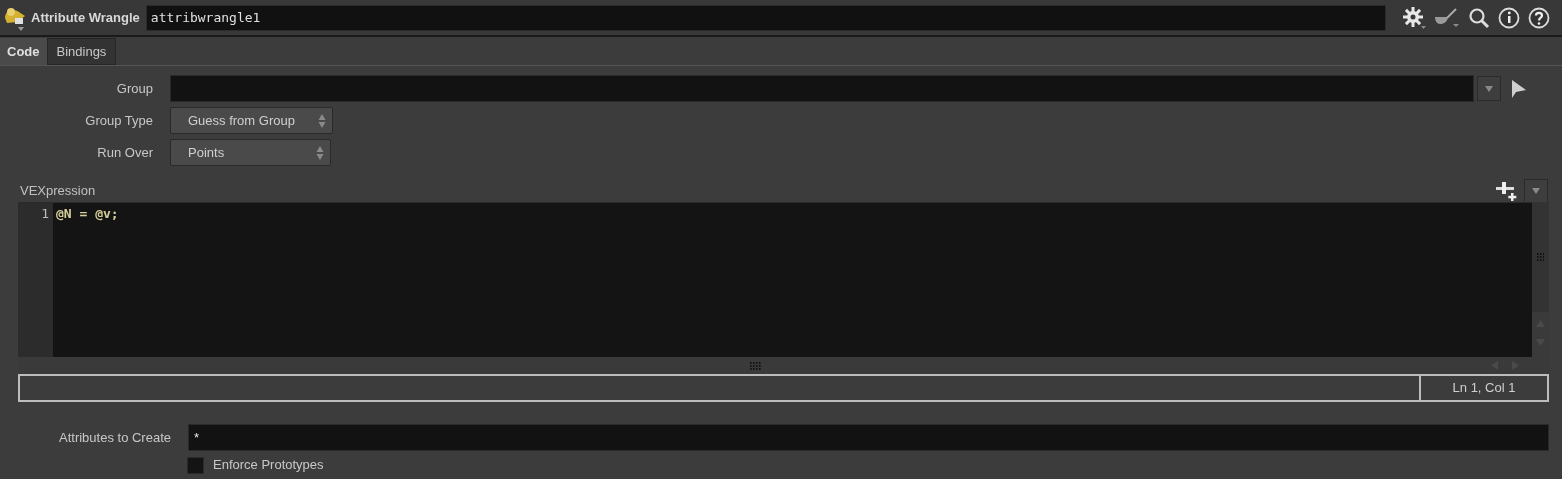 The width and height of the screenshot is (1562, 479). I want to click on cursor-arrow-icon, so click(1519, 88).